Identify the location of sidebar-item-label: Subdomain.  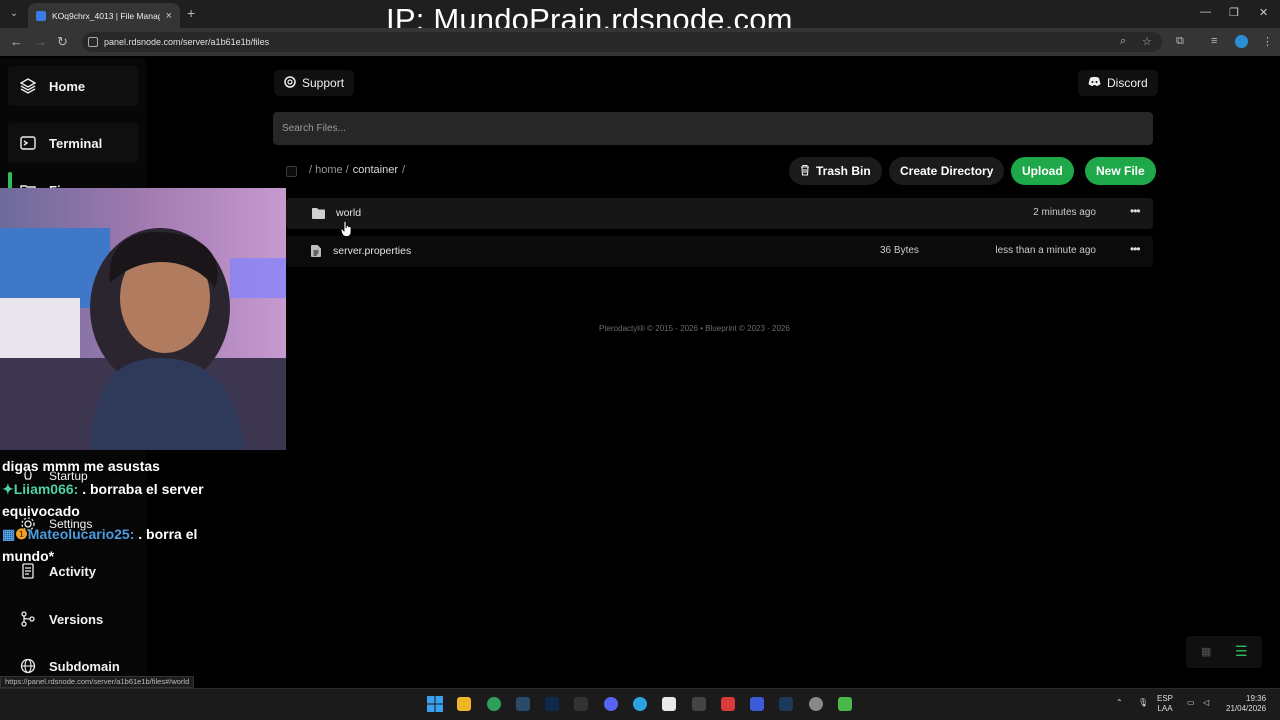
(84, 666).